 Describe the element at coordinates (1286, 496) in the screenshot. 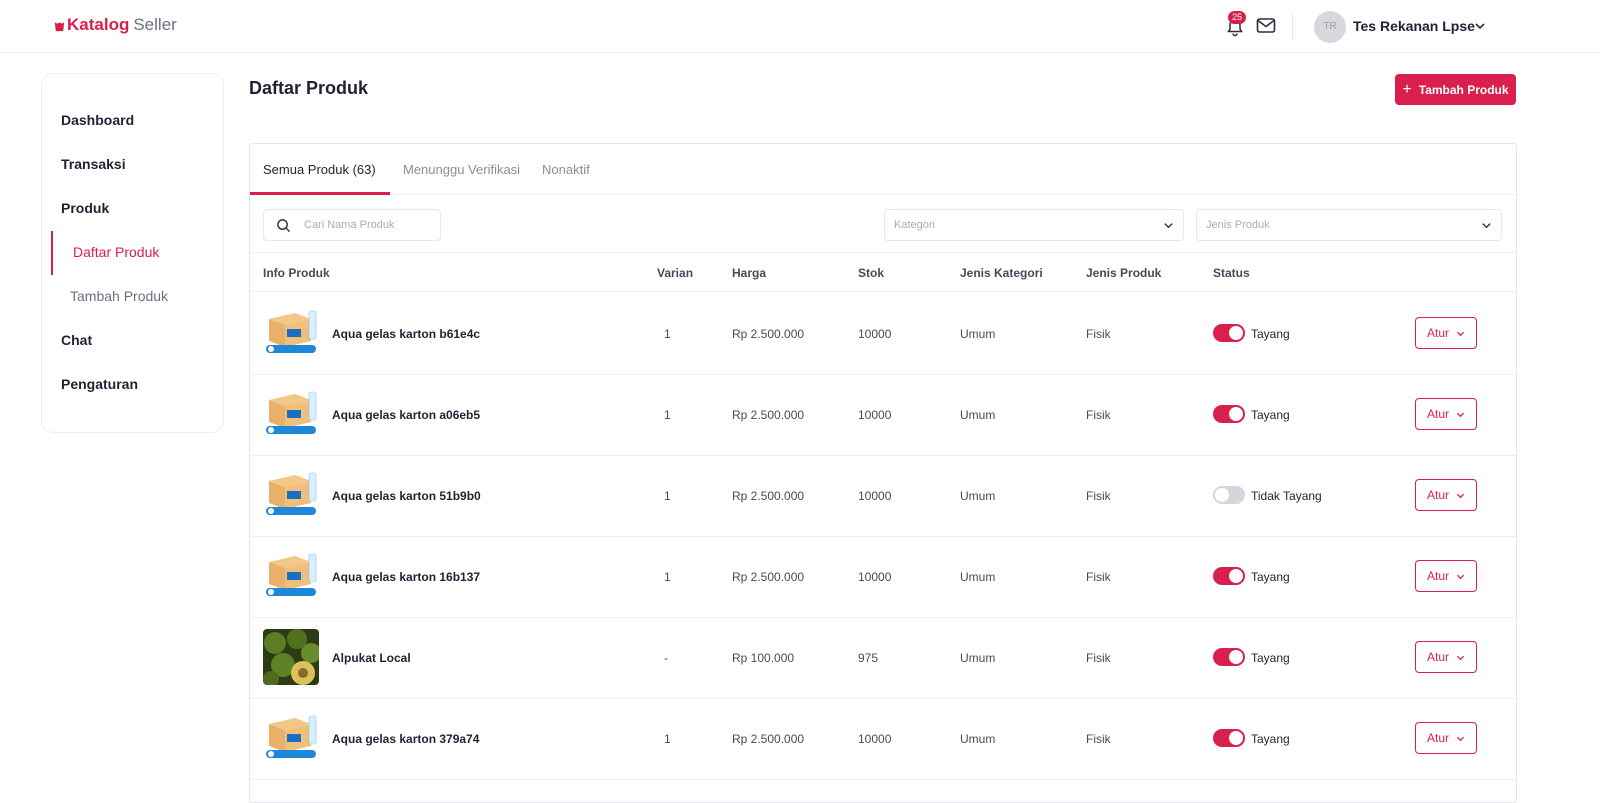

I see `status-label: Tidak Tayang` at that location.